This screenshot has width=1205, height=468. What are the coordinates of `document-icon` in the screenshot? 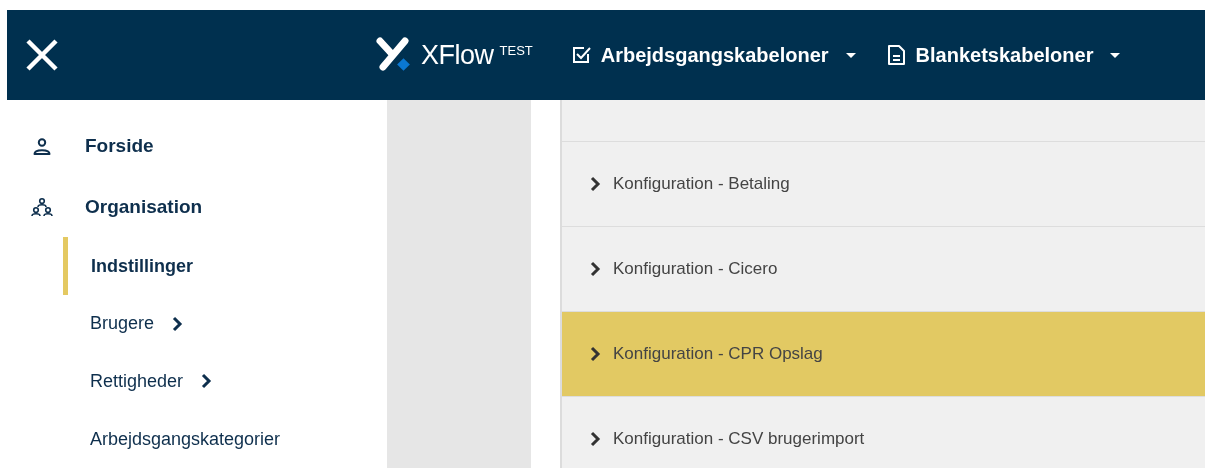 It's located at (896, 55).